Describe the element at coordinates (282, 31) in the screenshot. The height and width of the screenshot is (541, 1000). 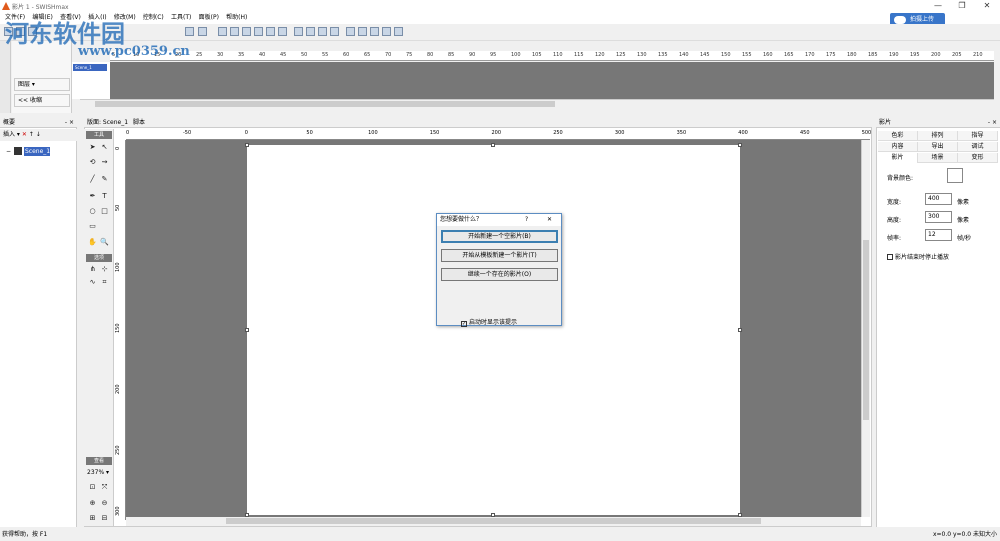
I see `sound-icon` at that location.